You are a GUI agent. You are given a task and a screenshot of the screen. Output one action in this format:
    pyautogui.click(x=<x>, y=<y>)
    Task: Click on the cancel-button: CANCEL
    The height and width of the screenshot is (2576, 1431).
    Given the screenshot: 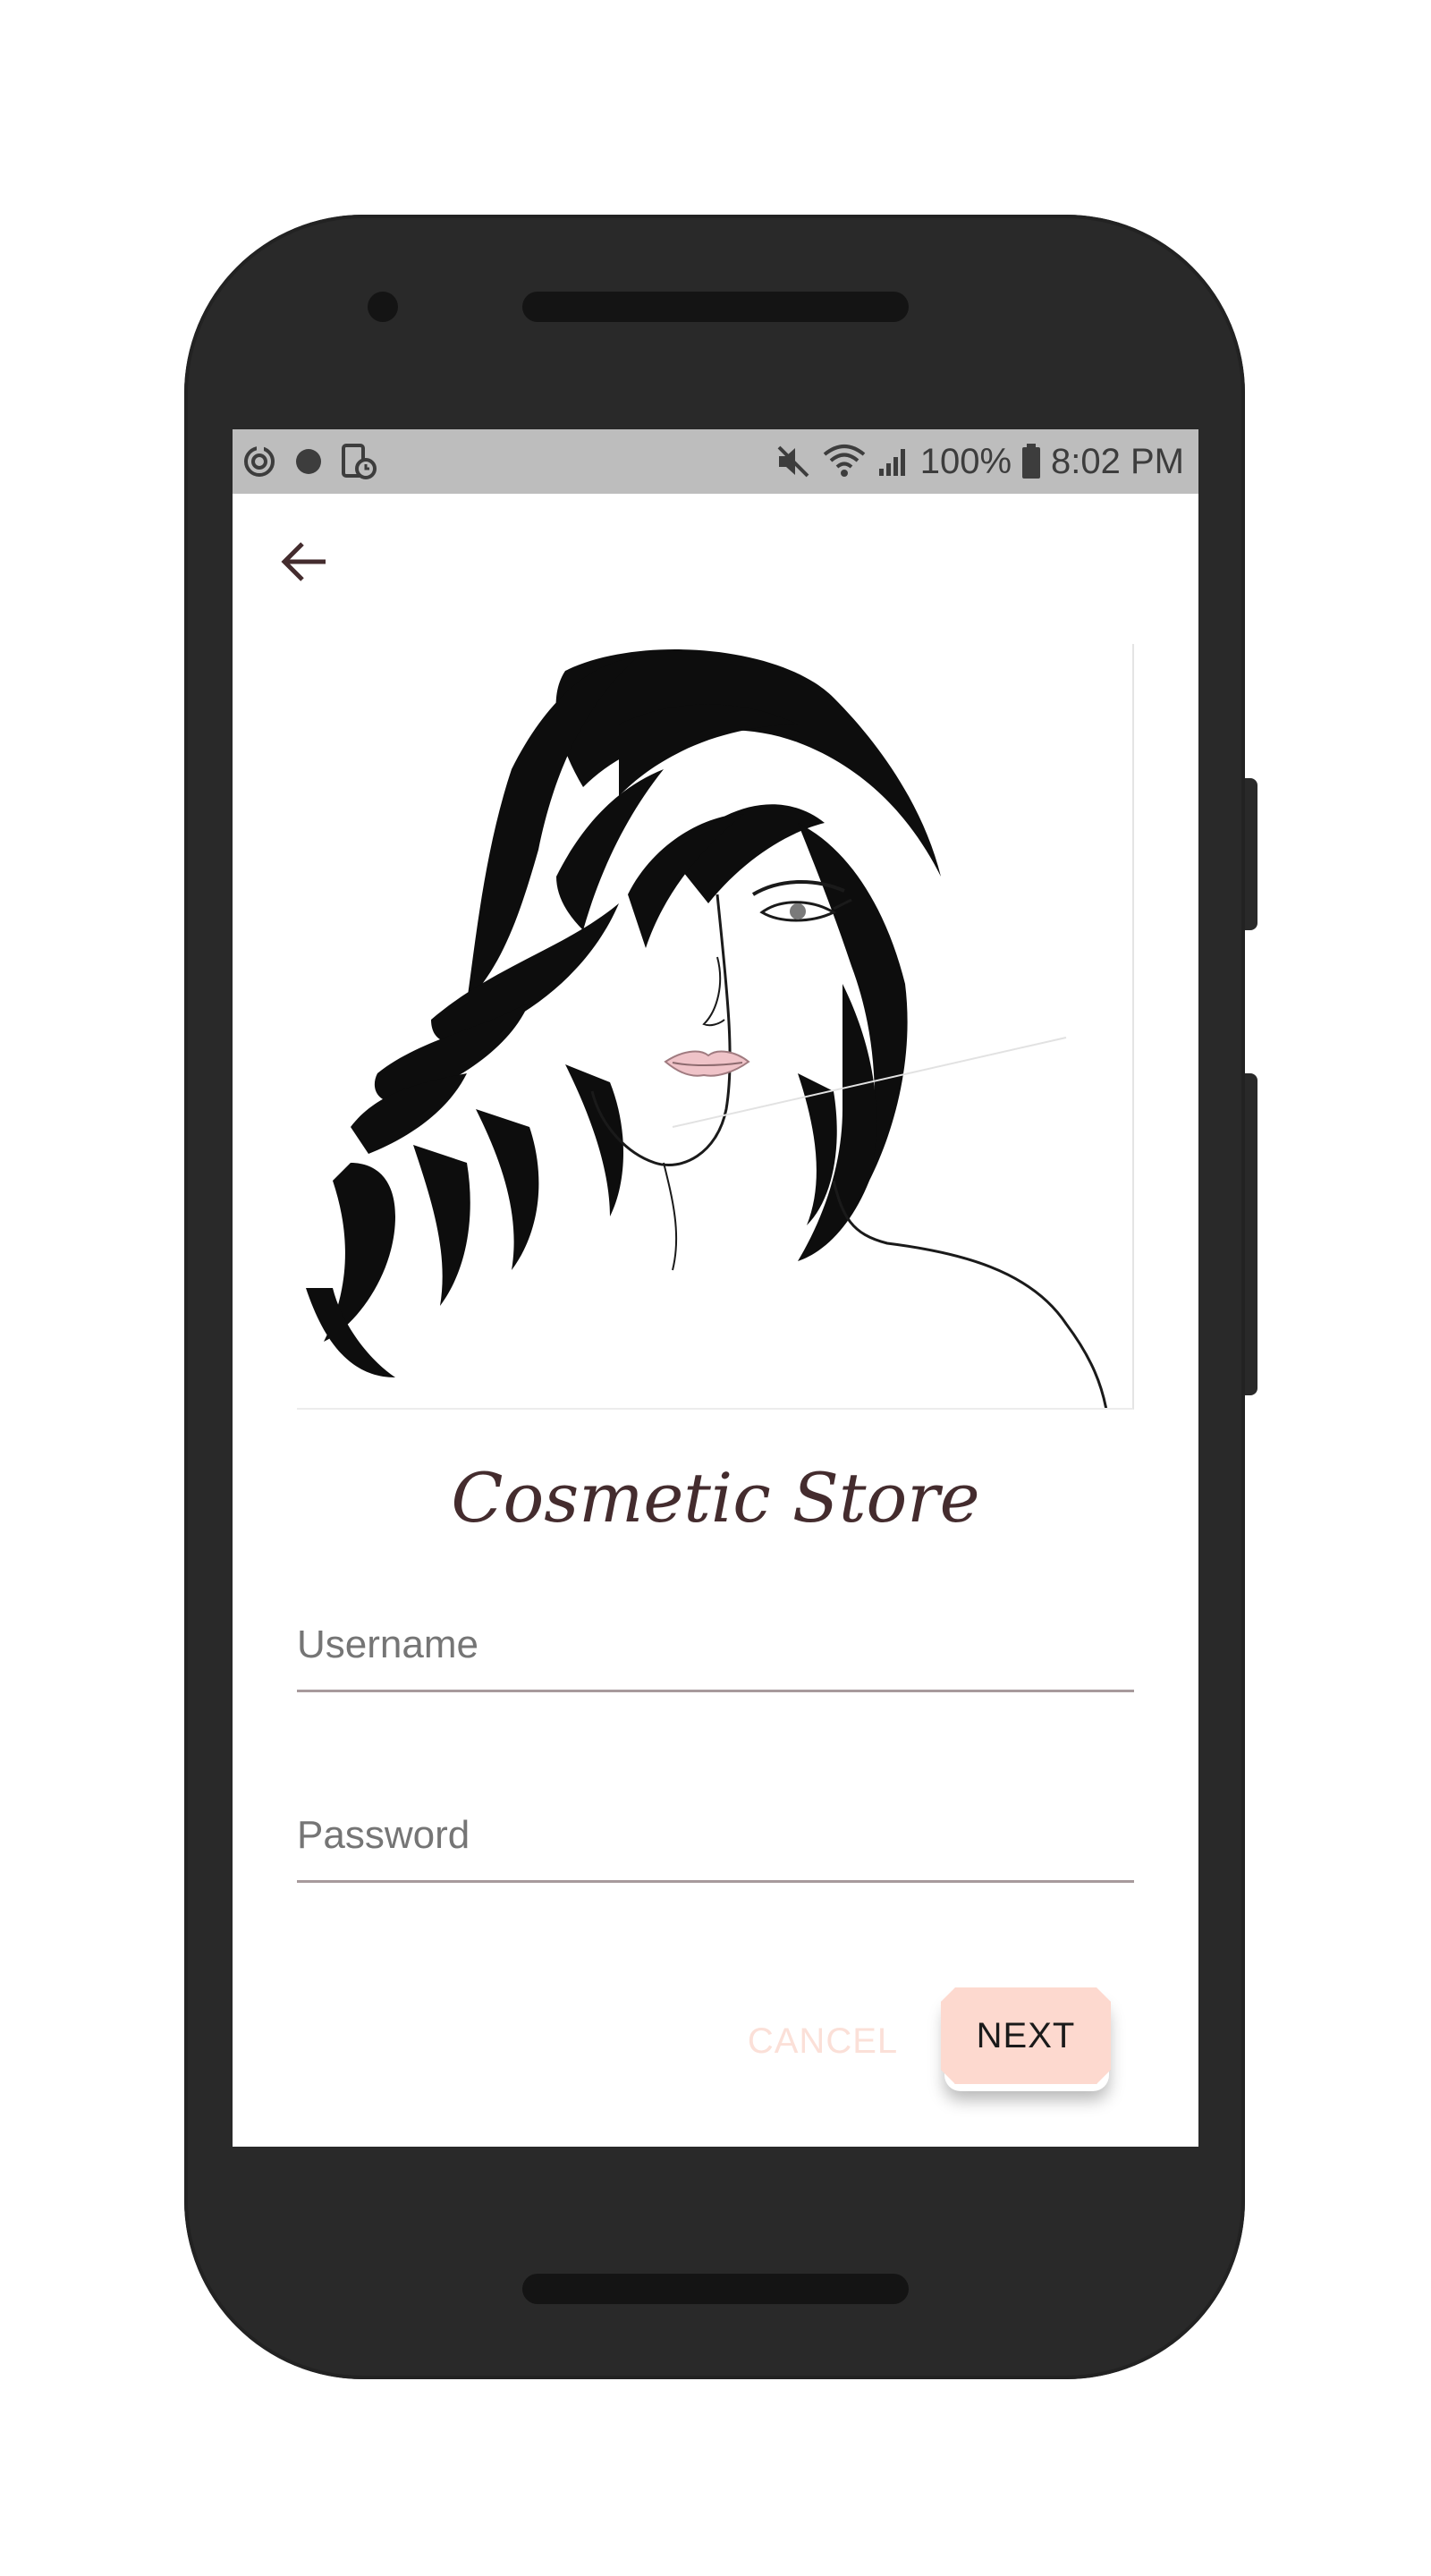 What is the action you would take?
    pyautogui.click(x=823, y=2041)
    